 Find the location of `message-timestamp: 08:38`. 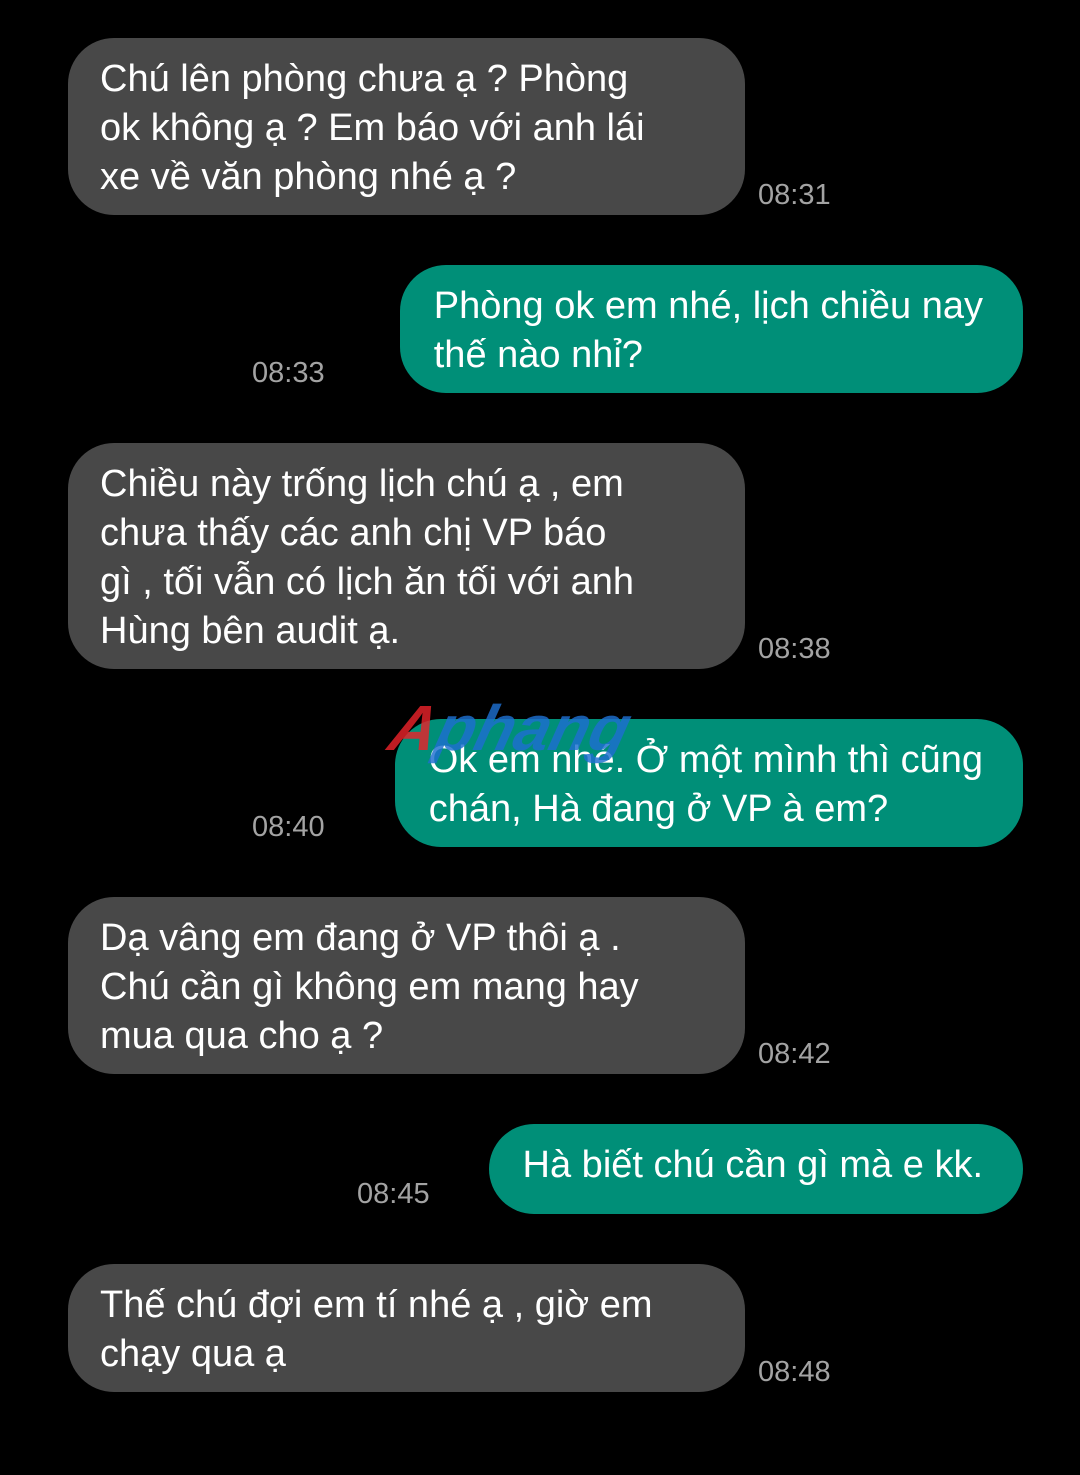

message-timestamp: 08:38 is located at coordinates (794, 649).